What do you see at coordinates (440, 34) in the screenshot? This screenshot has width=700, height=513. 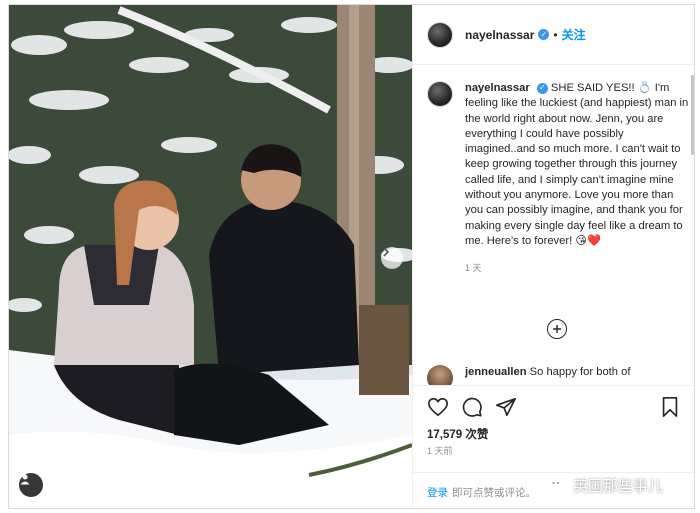 I see `author-avatar` at bounding box center [440, 34].